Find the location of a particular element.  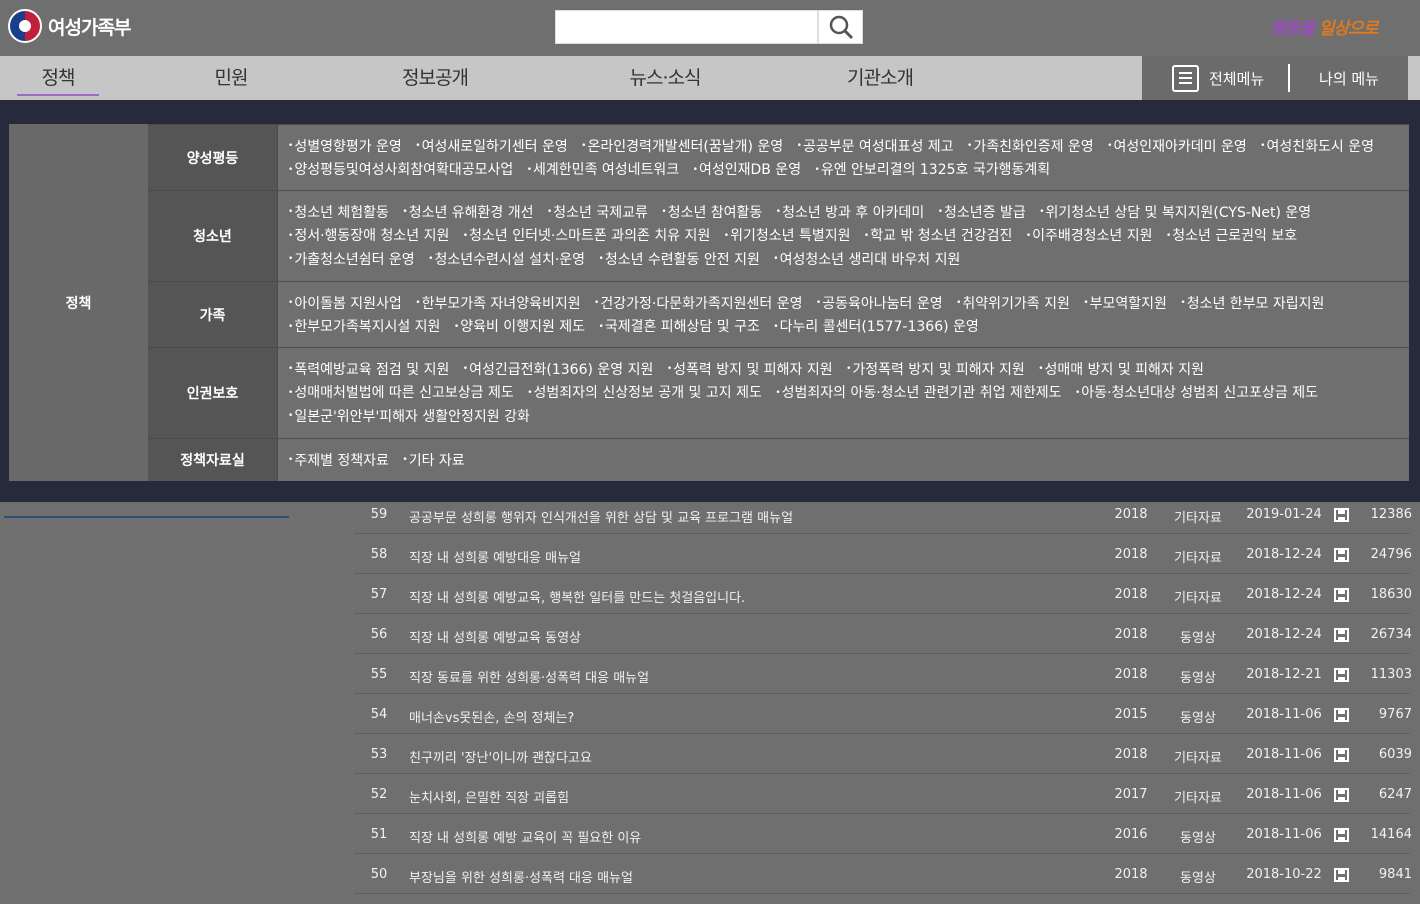

mega-section-archive: 정책자료실 주제별 정책자료 기타 자료 is located at coordinates (778, 459).